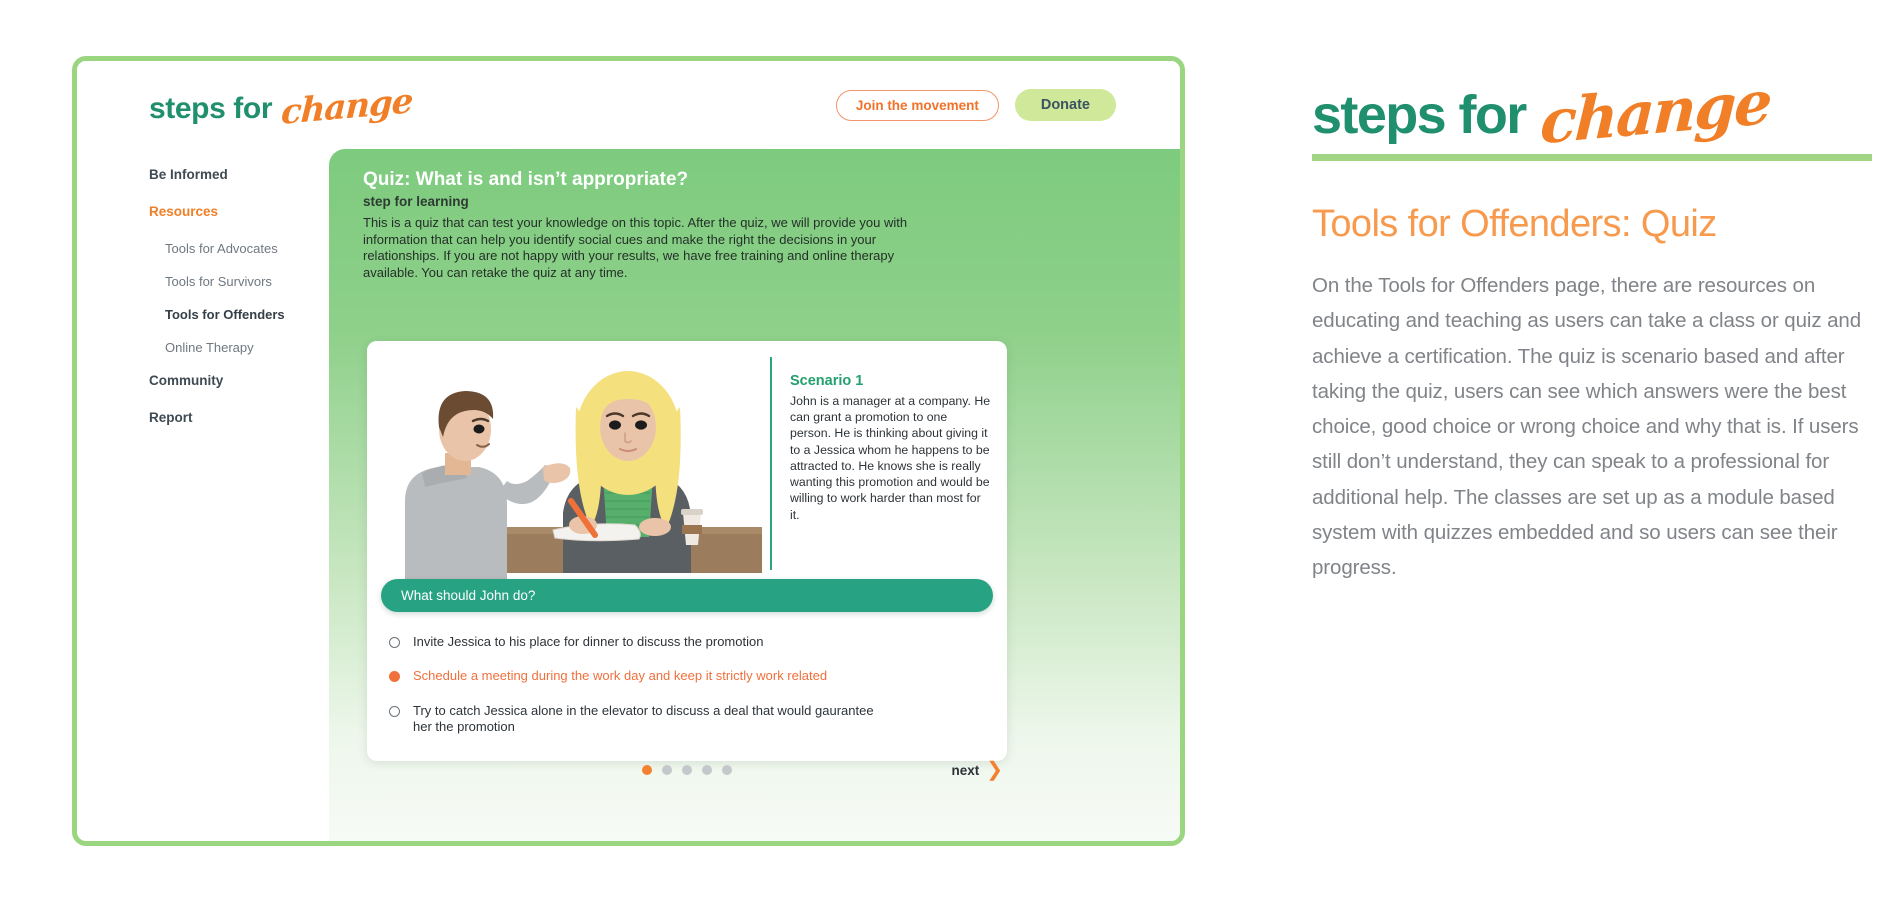 The height and width of the screenshot is (923, 1900). I want to click on quiz-subtitle: step for learning, so click(416, 201).